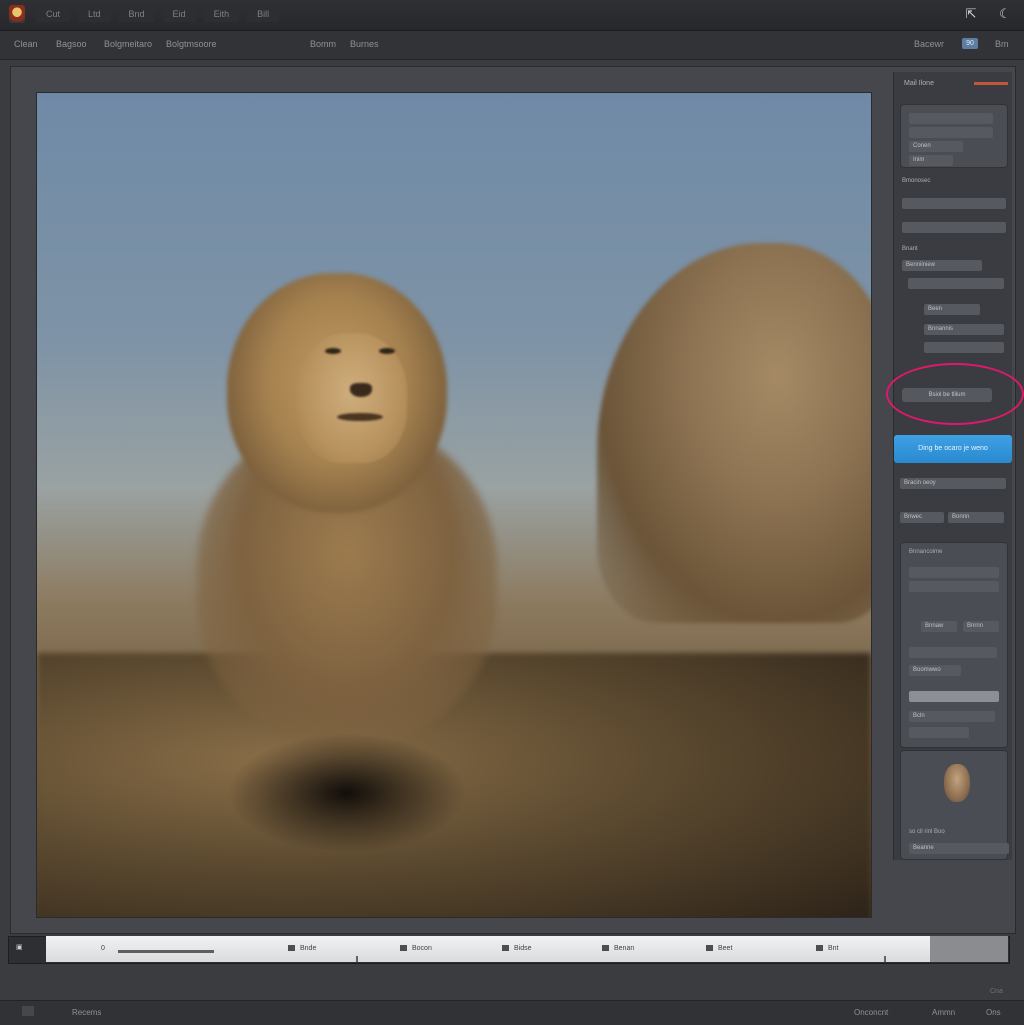 This screenshot has width=1024, height=1025. What do you see at coordinates (624, 948) in the screenshot?
I see `timeline-item-label: Benan` at bounding box center [624, 948].